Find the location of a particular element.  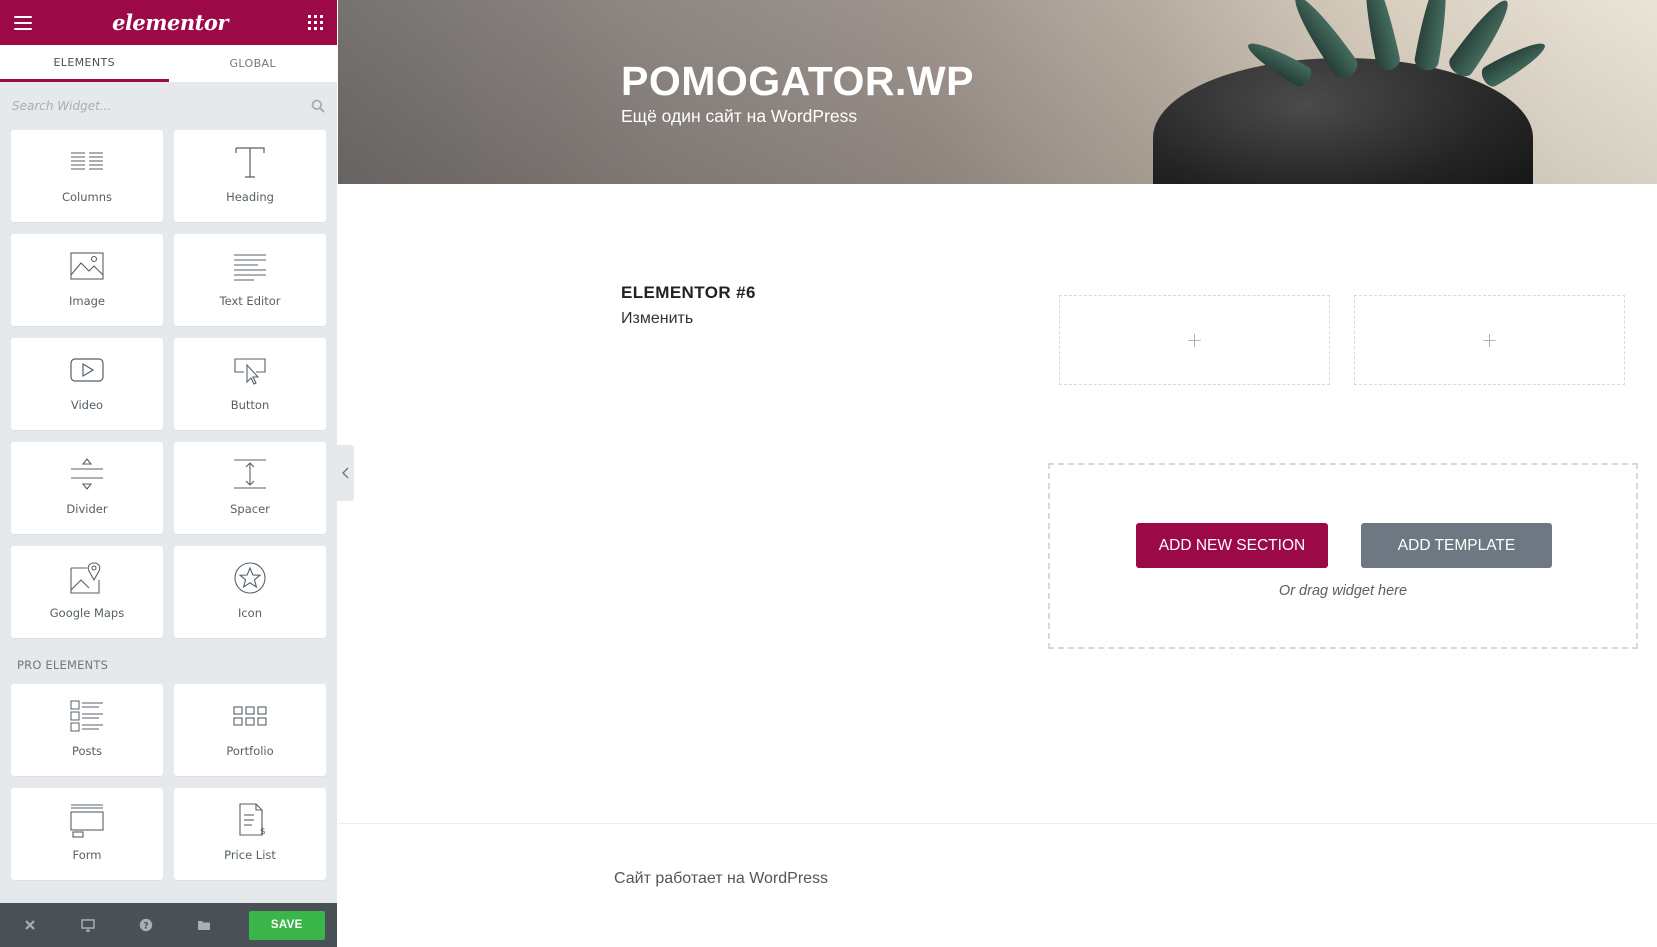

widget-label: Google Maps is located at coordinates (87, 613).